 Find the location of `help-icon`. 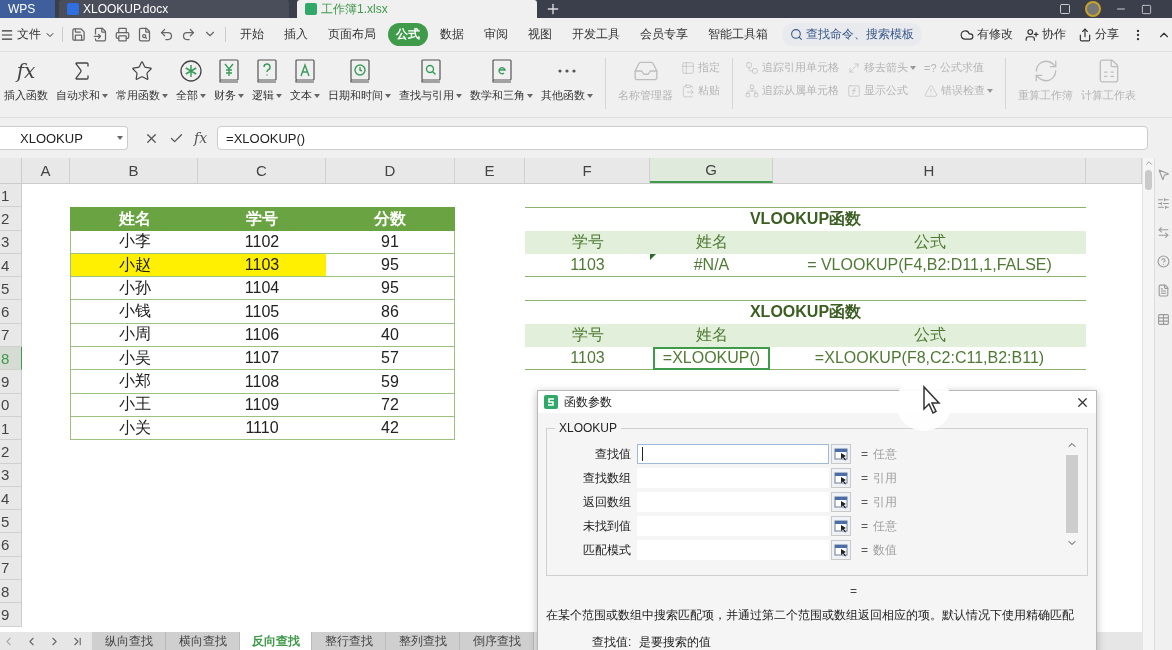

help-icon is located at coordinates (1163, 261).